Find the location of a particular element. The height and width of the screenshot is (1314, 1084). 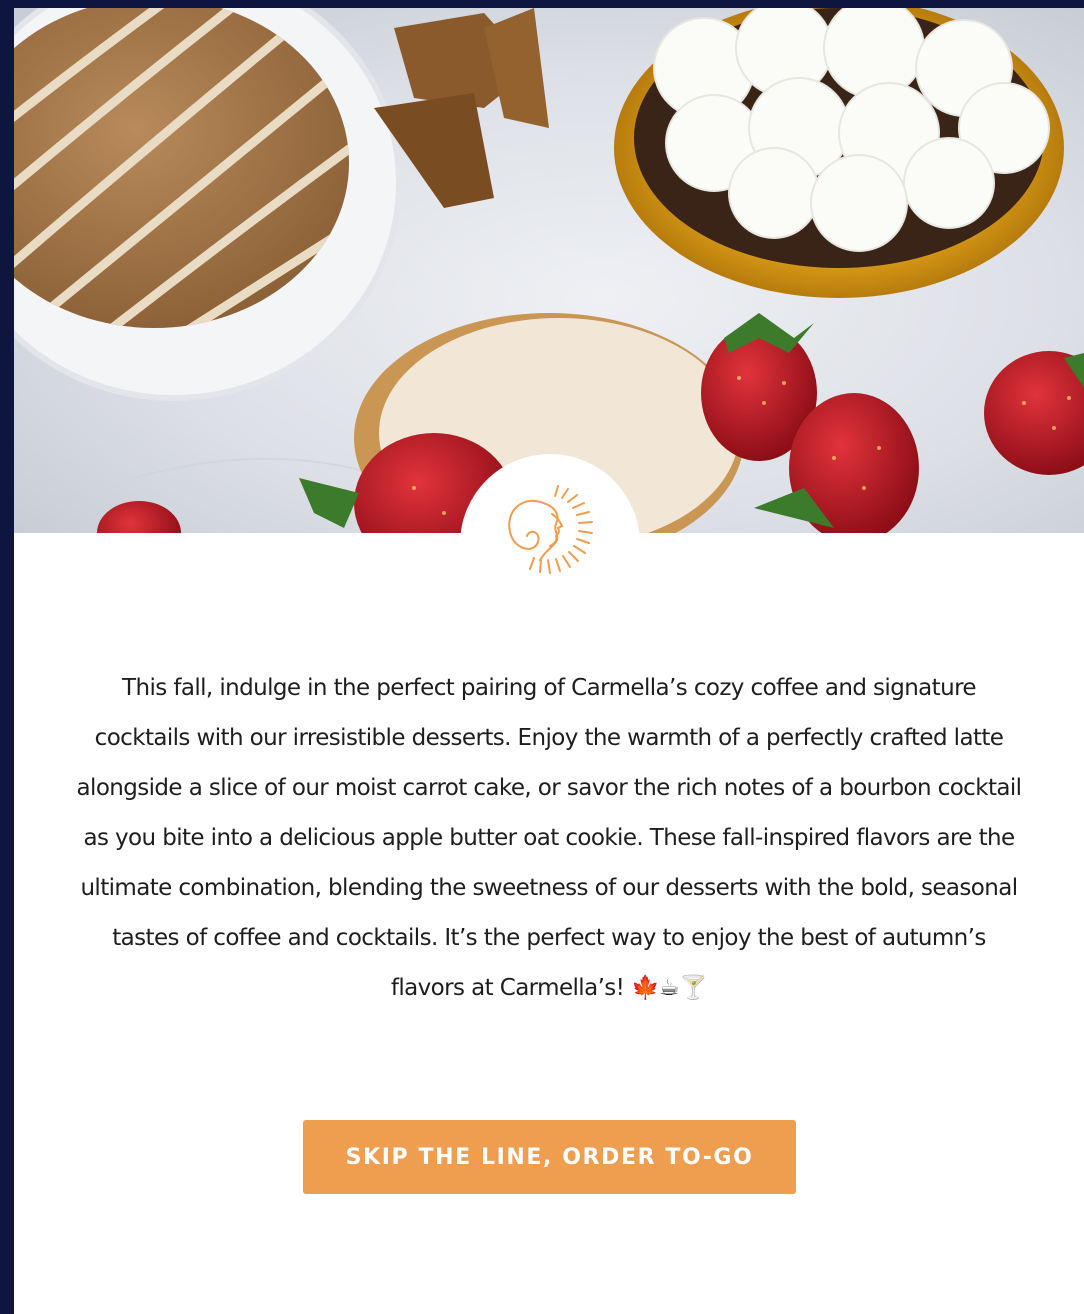

order-to-go-button: SKIP THE LINE, ORDER TO-GO is located at coordinates (549, 1157).